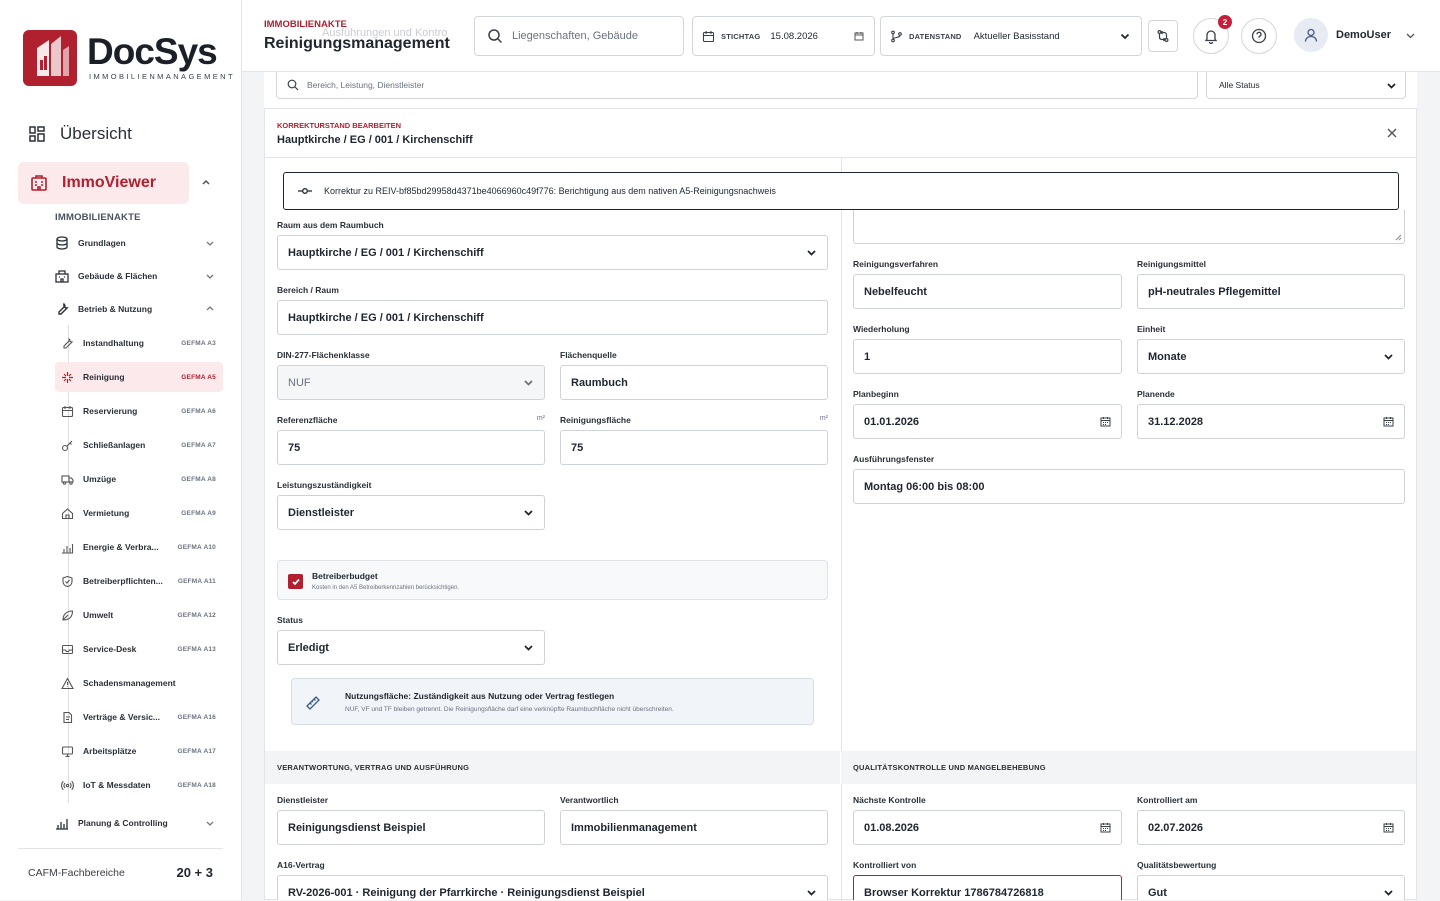 Image resolution: width=1440 pixels, height=901 pixels. Describe the element at coordinates (135, 276) in the screenshot. I see `nav-group-gebaeude: Gebäude & Flächen` at that location.